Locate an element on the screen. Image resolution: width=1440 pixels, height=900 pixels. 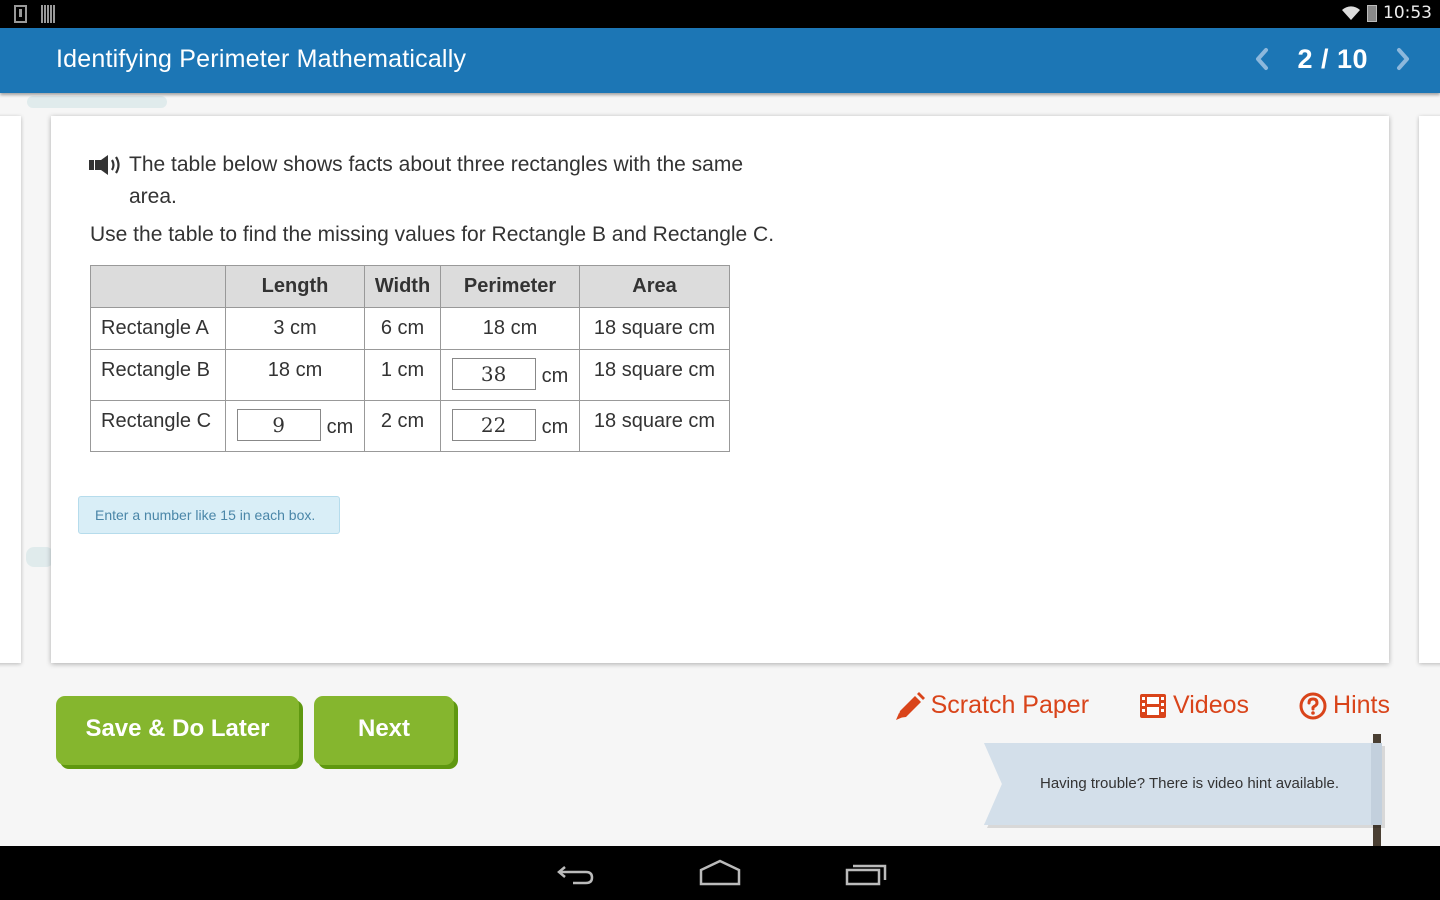
scratch-paper-button: Scratch Paper is located at coordinates (992, 705).